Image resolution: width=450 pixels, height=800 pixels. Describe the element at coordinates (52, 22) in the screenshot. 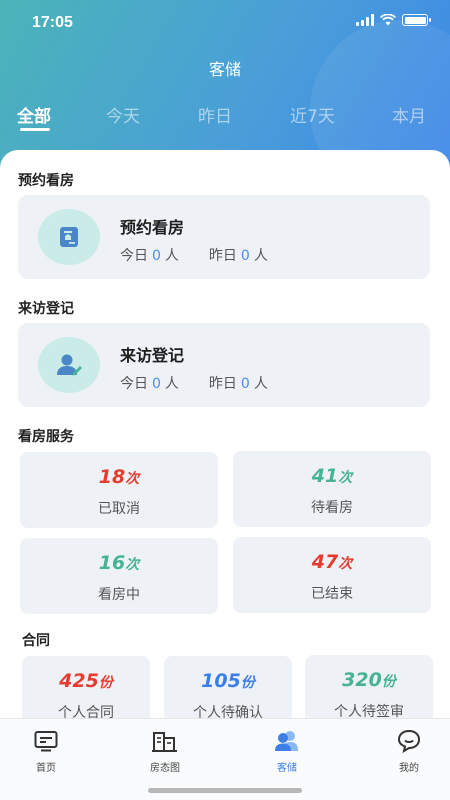

I see `status-time: 17:05` at that location.